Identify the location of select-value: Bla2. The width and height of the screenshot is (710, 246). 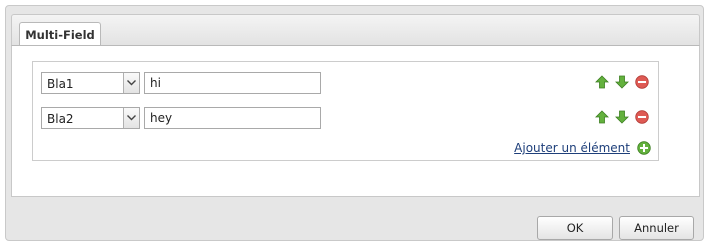
(60, 119).